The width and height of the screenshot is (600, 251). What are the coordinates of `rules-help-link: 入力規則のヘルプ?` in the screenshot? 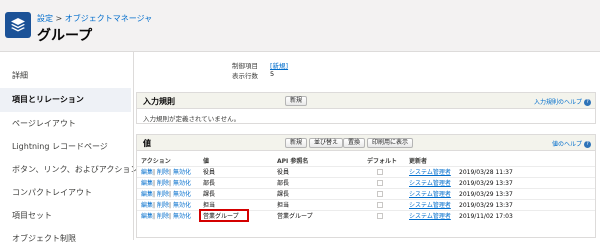 It's located at (562, 101).